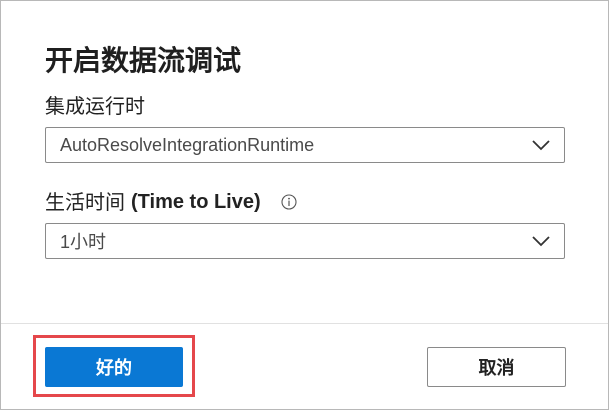 This screenshot has height=410, width=609. Describe the element at coordinates (196, 202) in the screenshot. I see `ttl-label-en: (Time to Live)` at that location.